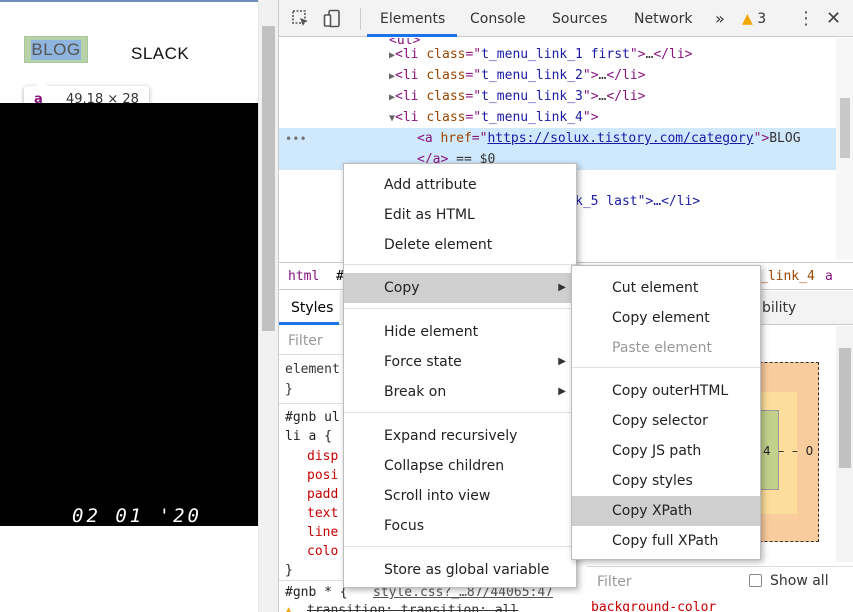 The height and width of the screenshot is (612, 853). Describe the element at coordinates (762, 19) in the screenshot. I see `warnings-count: 3` at that location.